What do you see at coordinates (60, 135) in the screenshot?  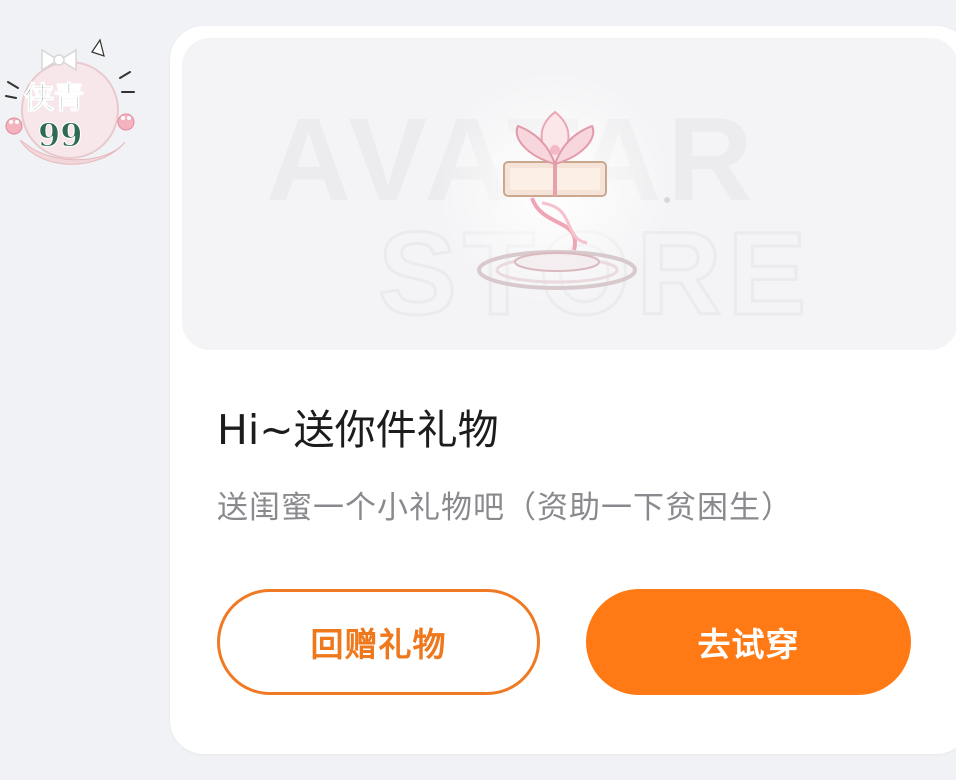 I see `avatar-text-line2: 99` at bounding box center [60, 135].